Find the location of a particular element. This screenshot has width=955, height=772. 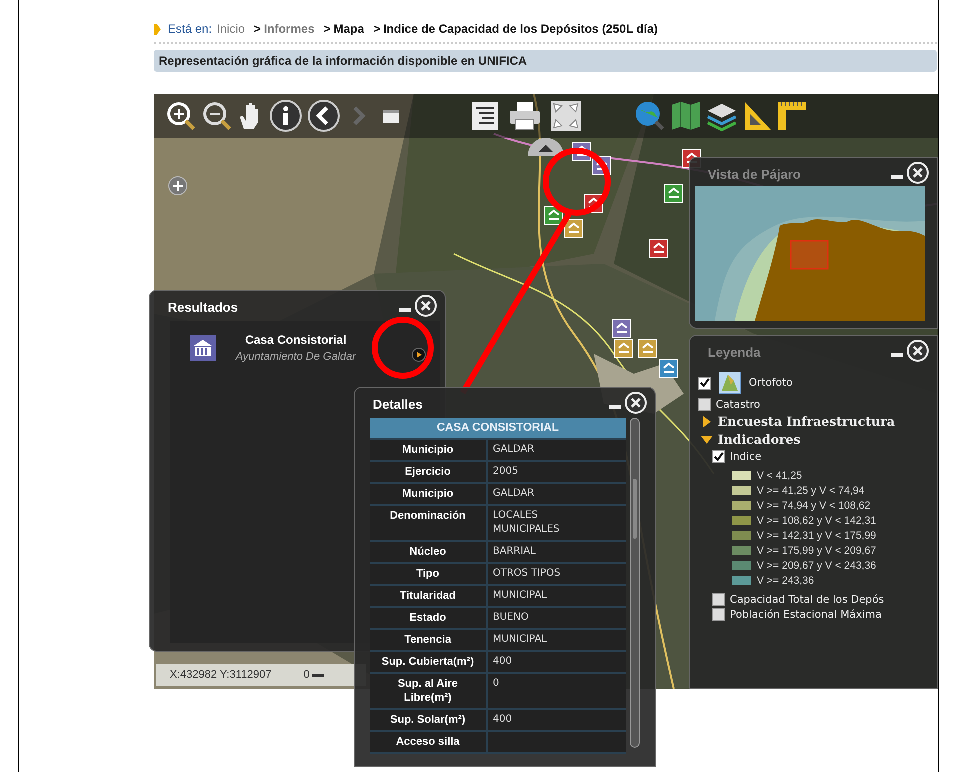

breadcrumb-link: Mapa is located at coordinates (349, 29).